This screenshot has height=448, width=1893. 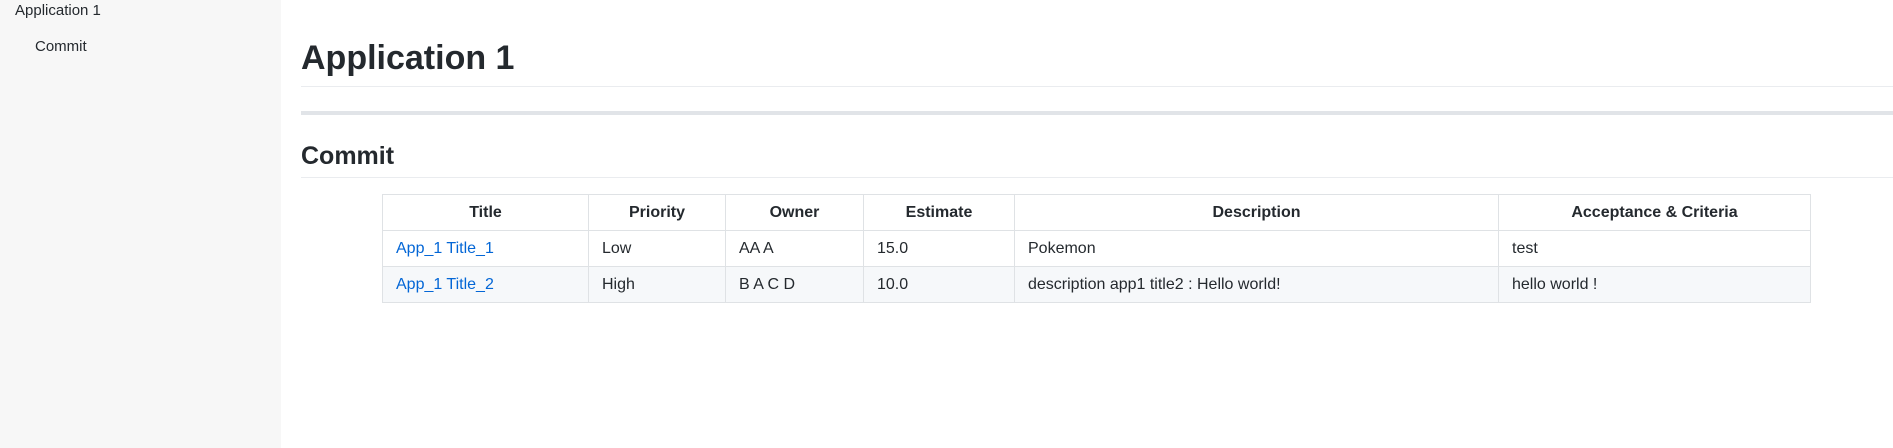 What do you see at coordinates (348, 156) in the screenshot?
I see `section-title: Commit` at bounding box center [348, 156].